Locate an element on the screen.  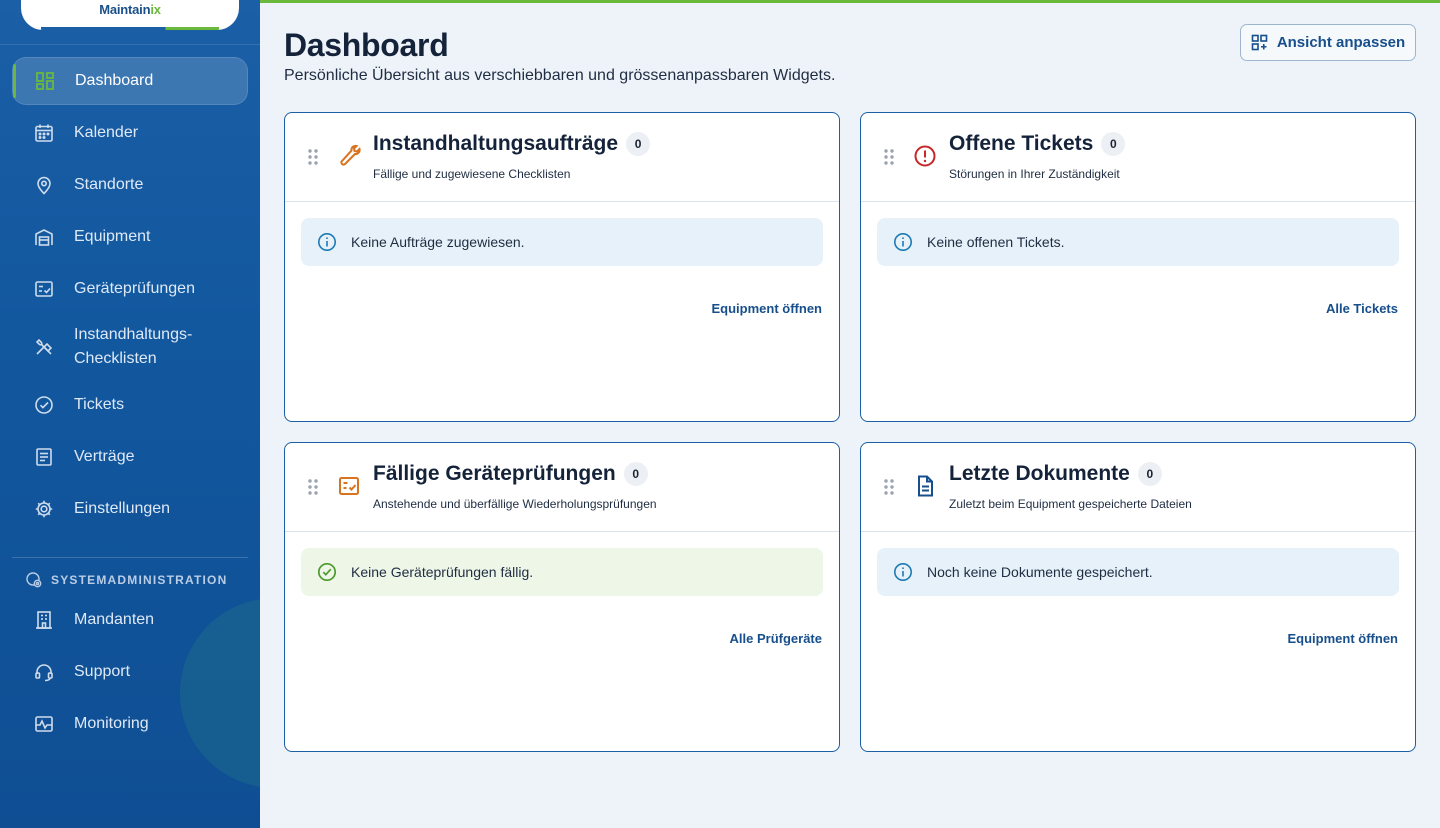
sidebar-item-kalender: Kalender is located at coordinates (130, 133).